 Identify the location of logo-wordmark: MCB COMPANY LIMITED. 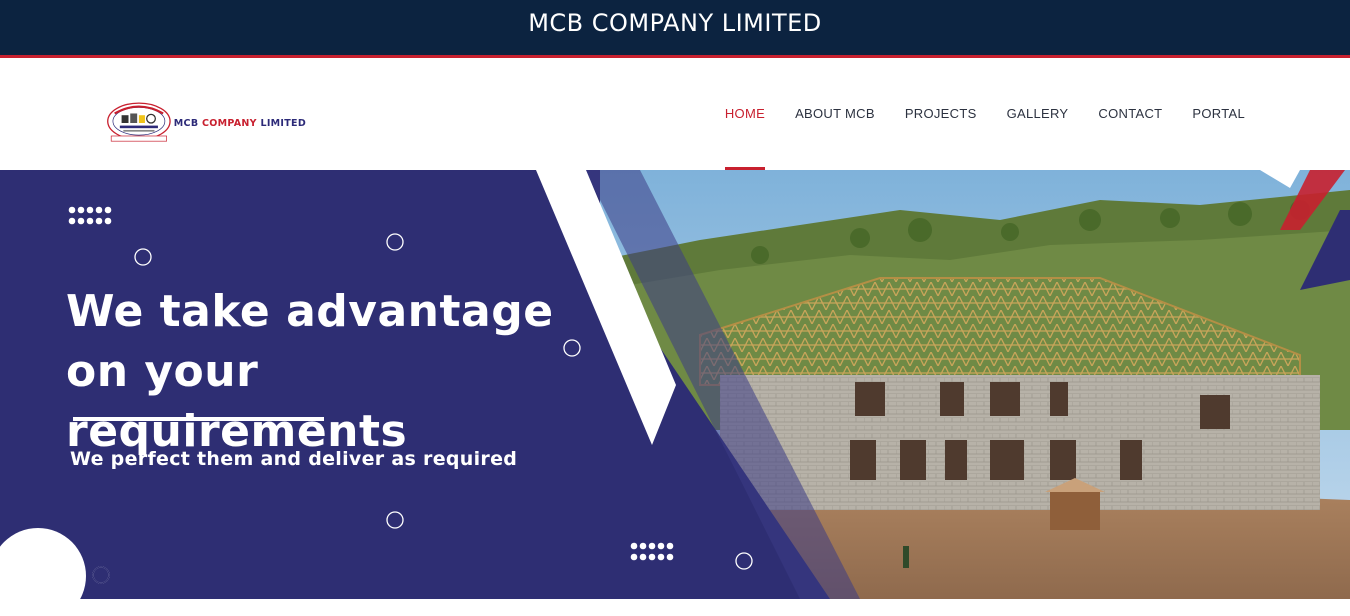
(240, 123).